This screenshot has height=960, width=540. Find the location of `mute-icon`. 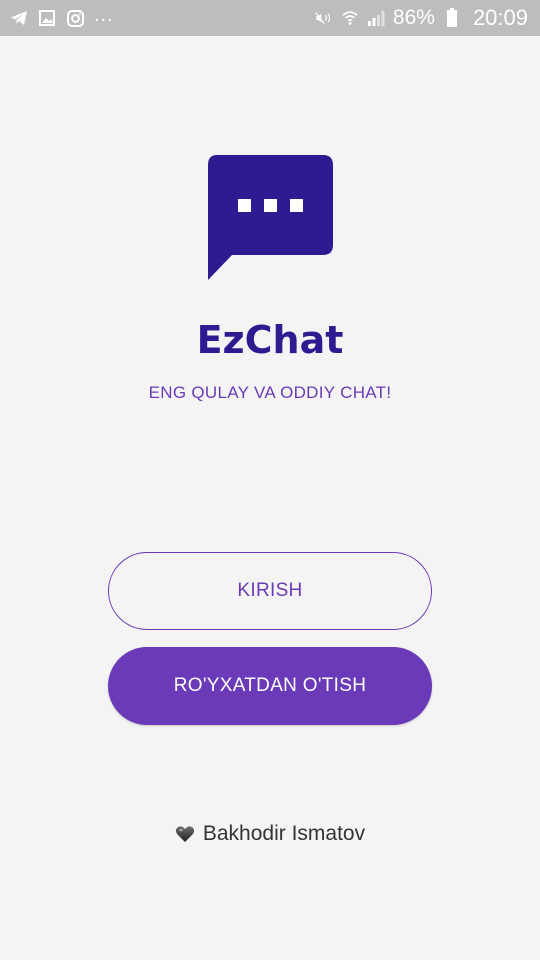

mute-icon is located at coordinates (324, 18).